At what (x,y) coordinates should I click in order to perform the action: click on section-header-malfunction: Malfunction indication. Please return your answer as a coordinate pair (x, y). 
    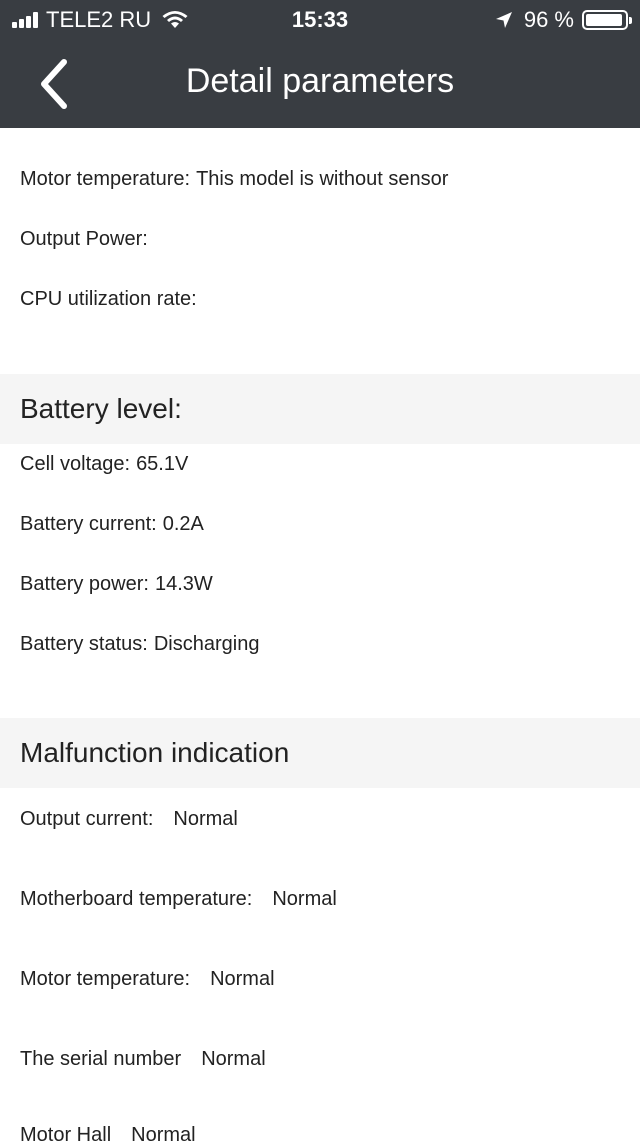
    Looking at the image, I should click on (320, 753).